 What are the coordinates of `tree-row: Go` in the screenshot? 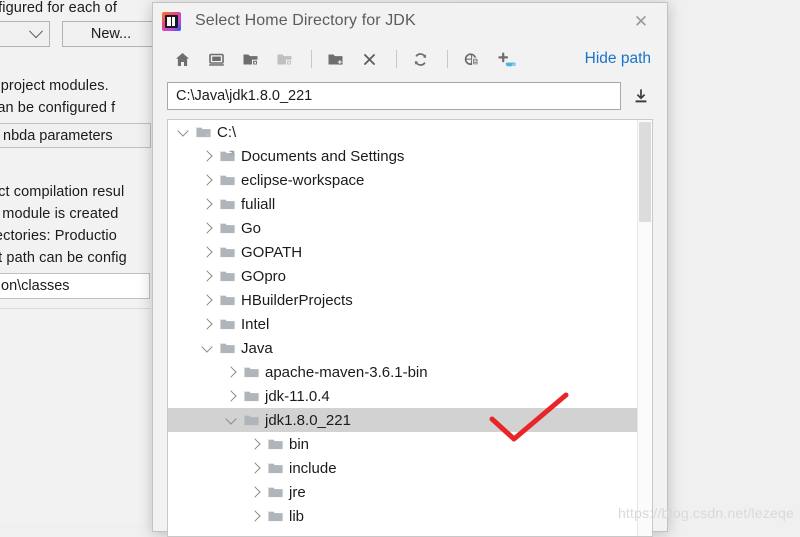 It's located at (402, 228).